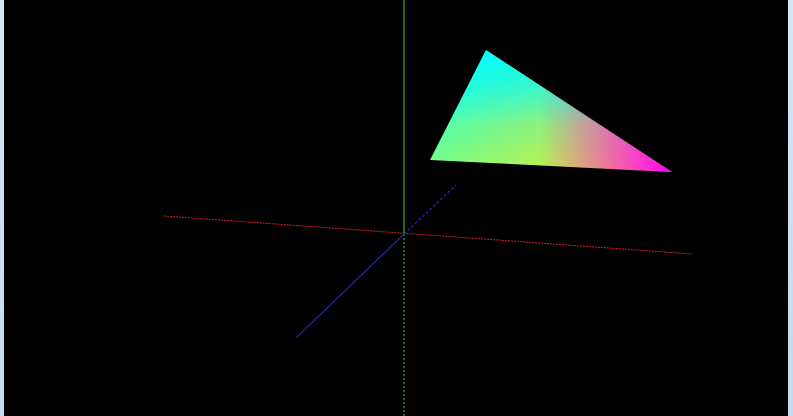 The image size is (793, 416). I want to click on color-triangle, so click(551, 111).